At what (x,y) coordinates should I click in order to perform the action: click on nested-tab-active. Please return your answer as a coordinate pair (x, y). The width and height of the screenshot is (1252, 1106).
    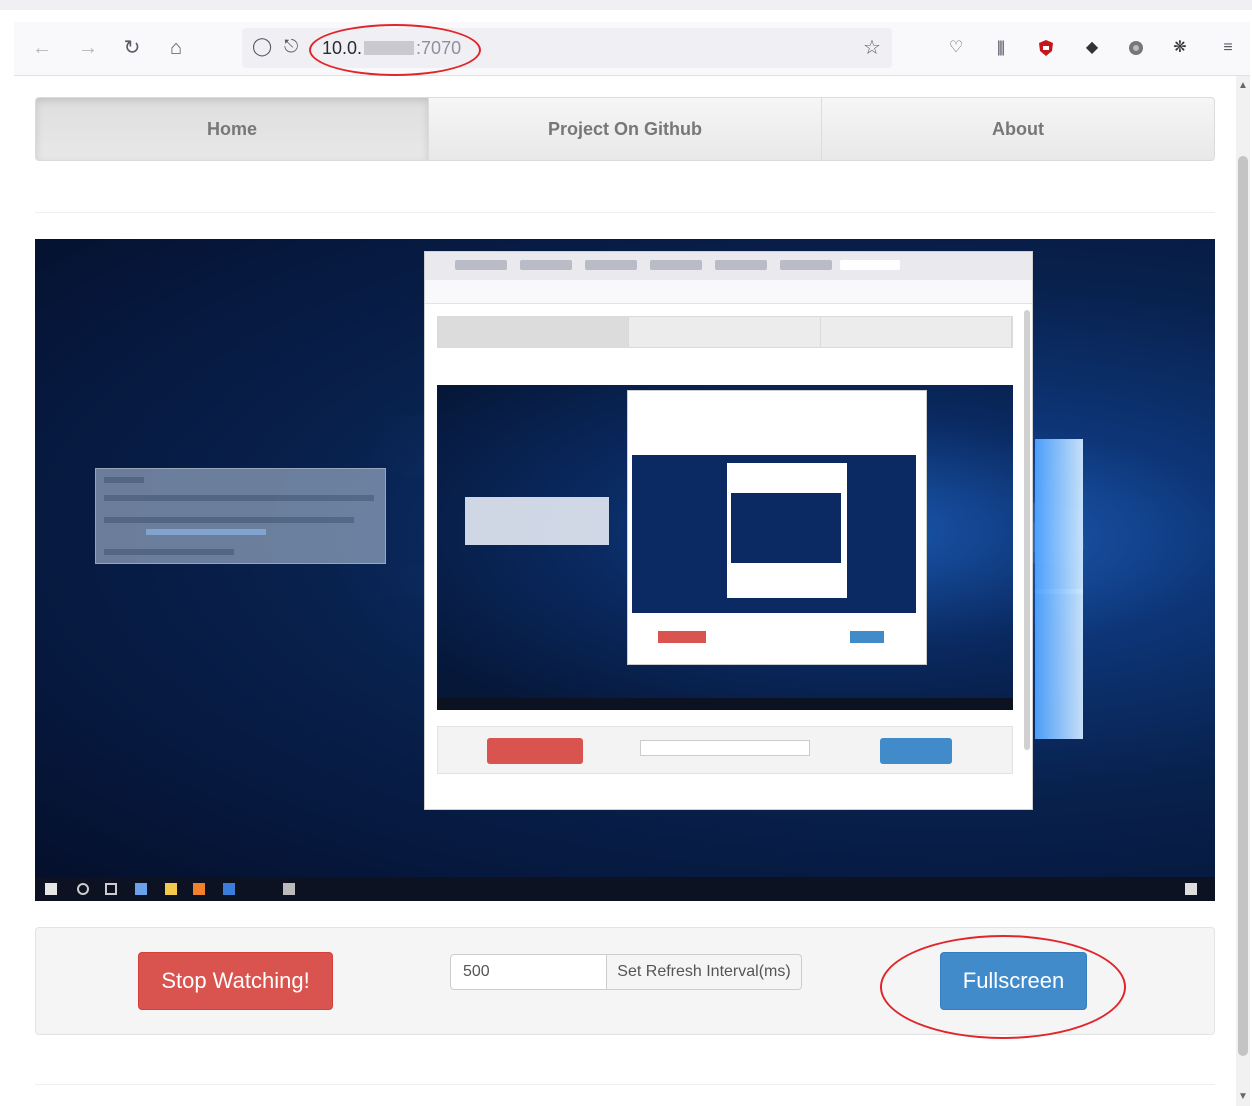
    Looking at the image, I should click on (870, 265).